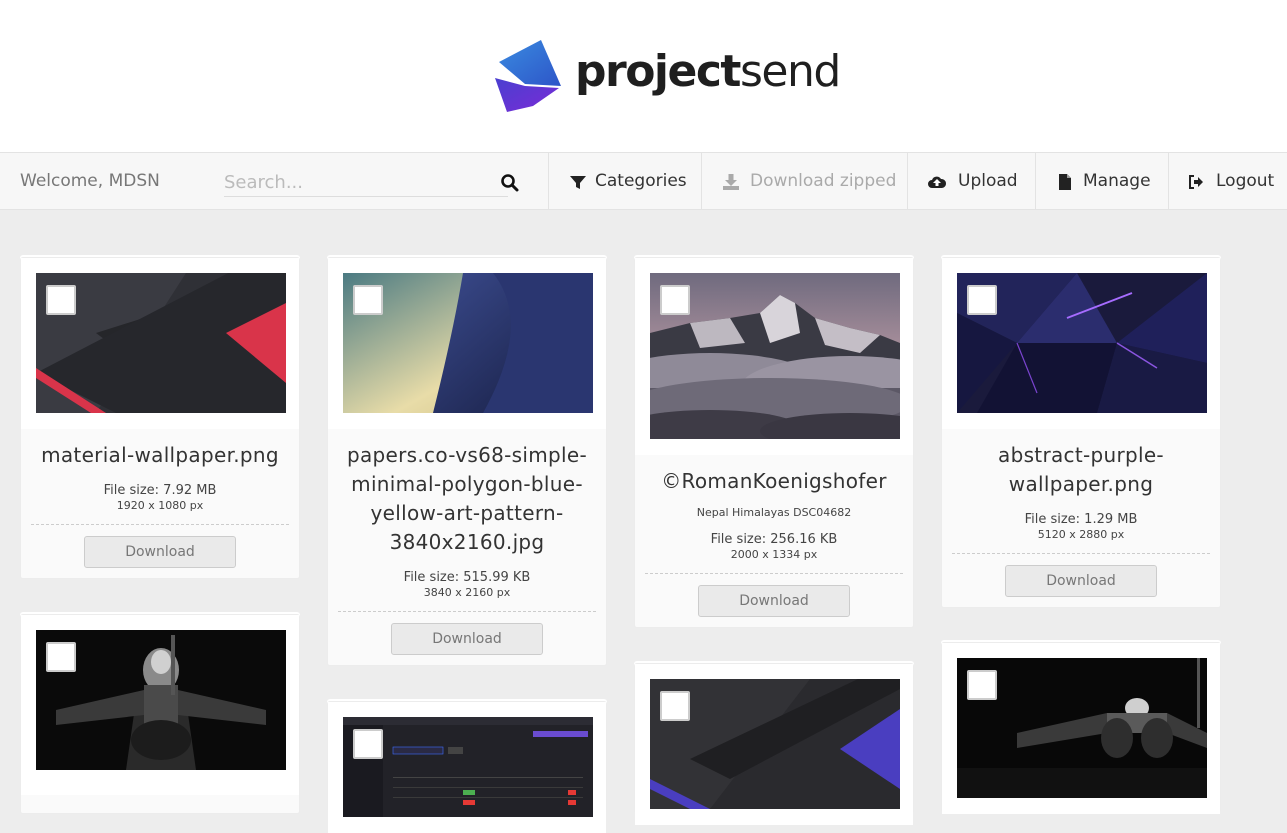  I want to click on filter-icon, so click(578, 182).